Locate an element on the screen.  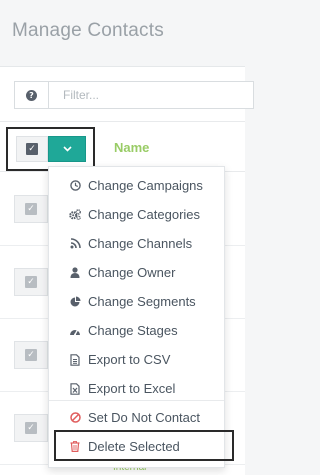
menu-item-label: Change Owner is located at coordinates (132, 272).